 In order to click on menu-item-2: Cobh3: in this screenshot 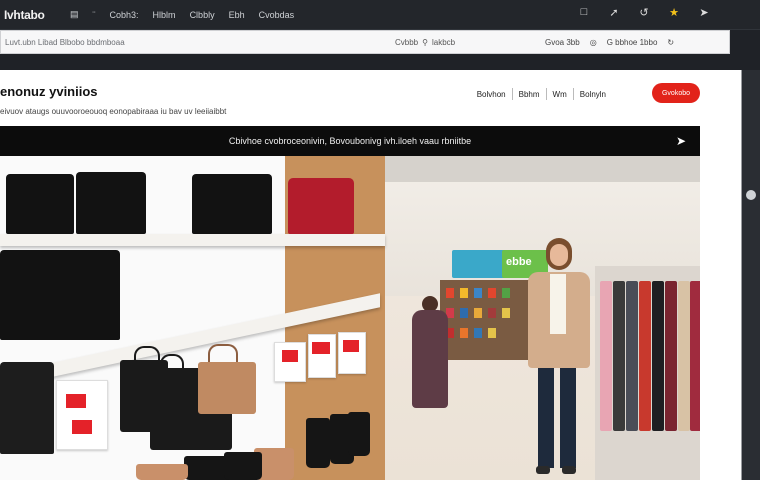, I will do `click(124, 15)`.